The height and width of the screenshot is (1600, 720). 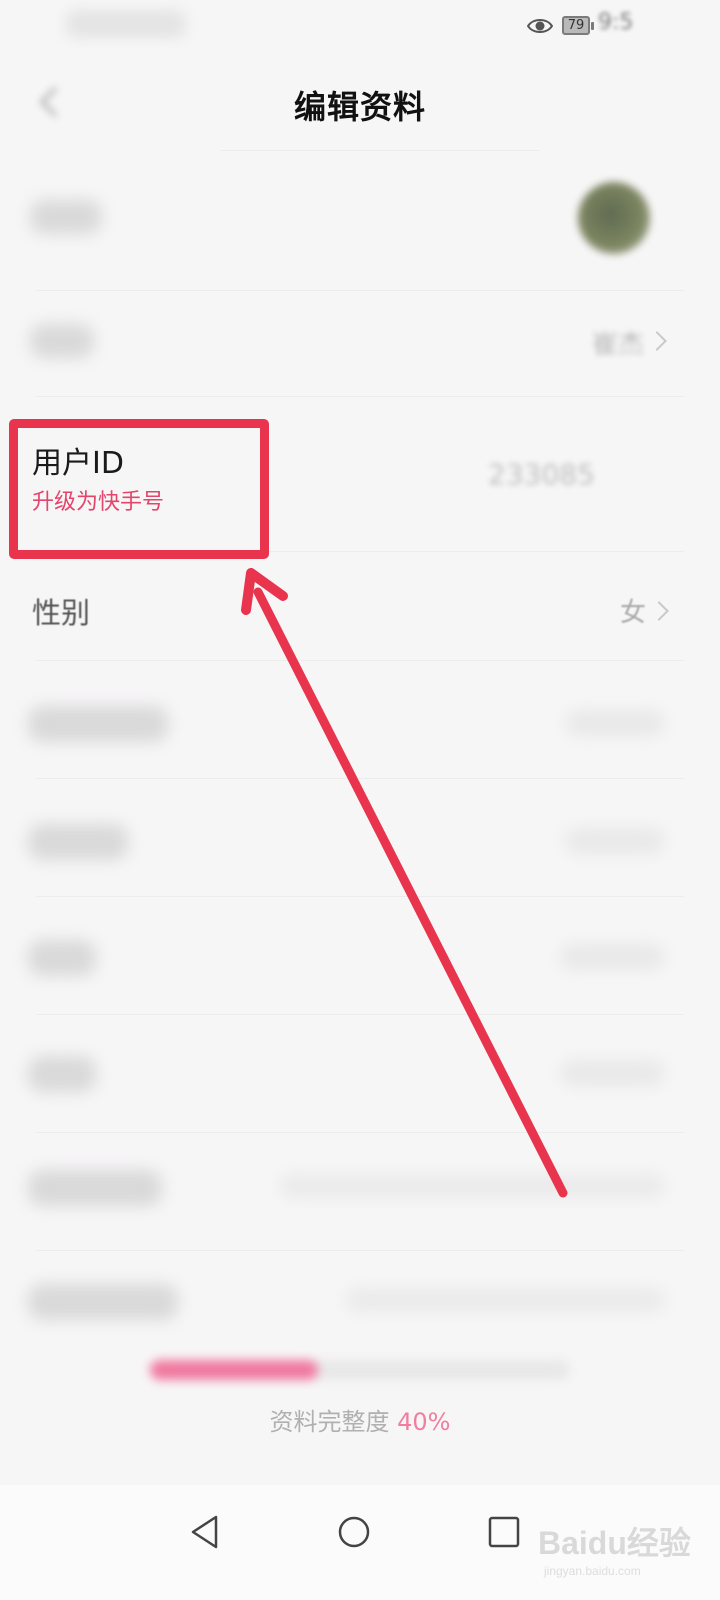 I want to click on avatar, so click(x=614, y=218).